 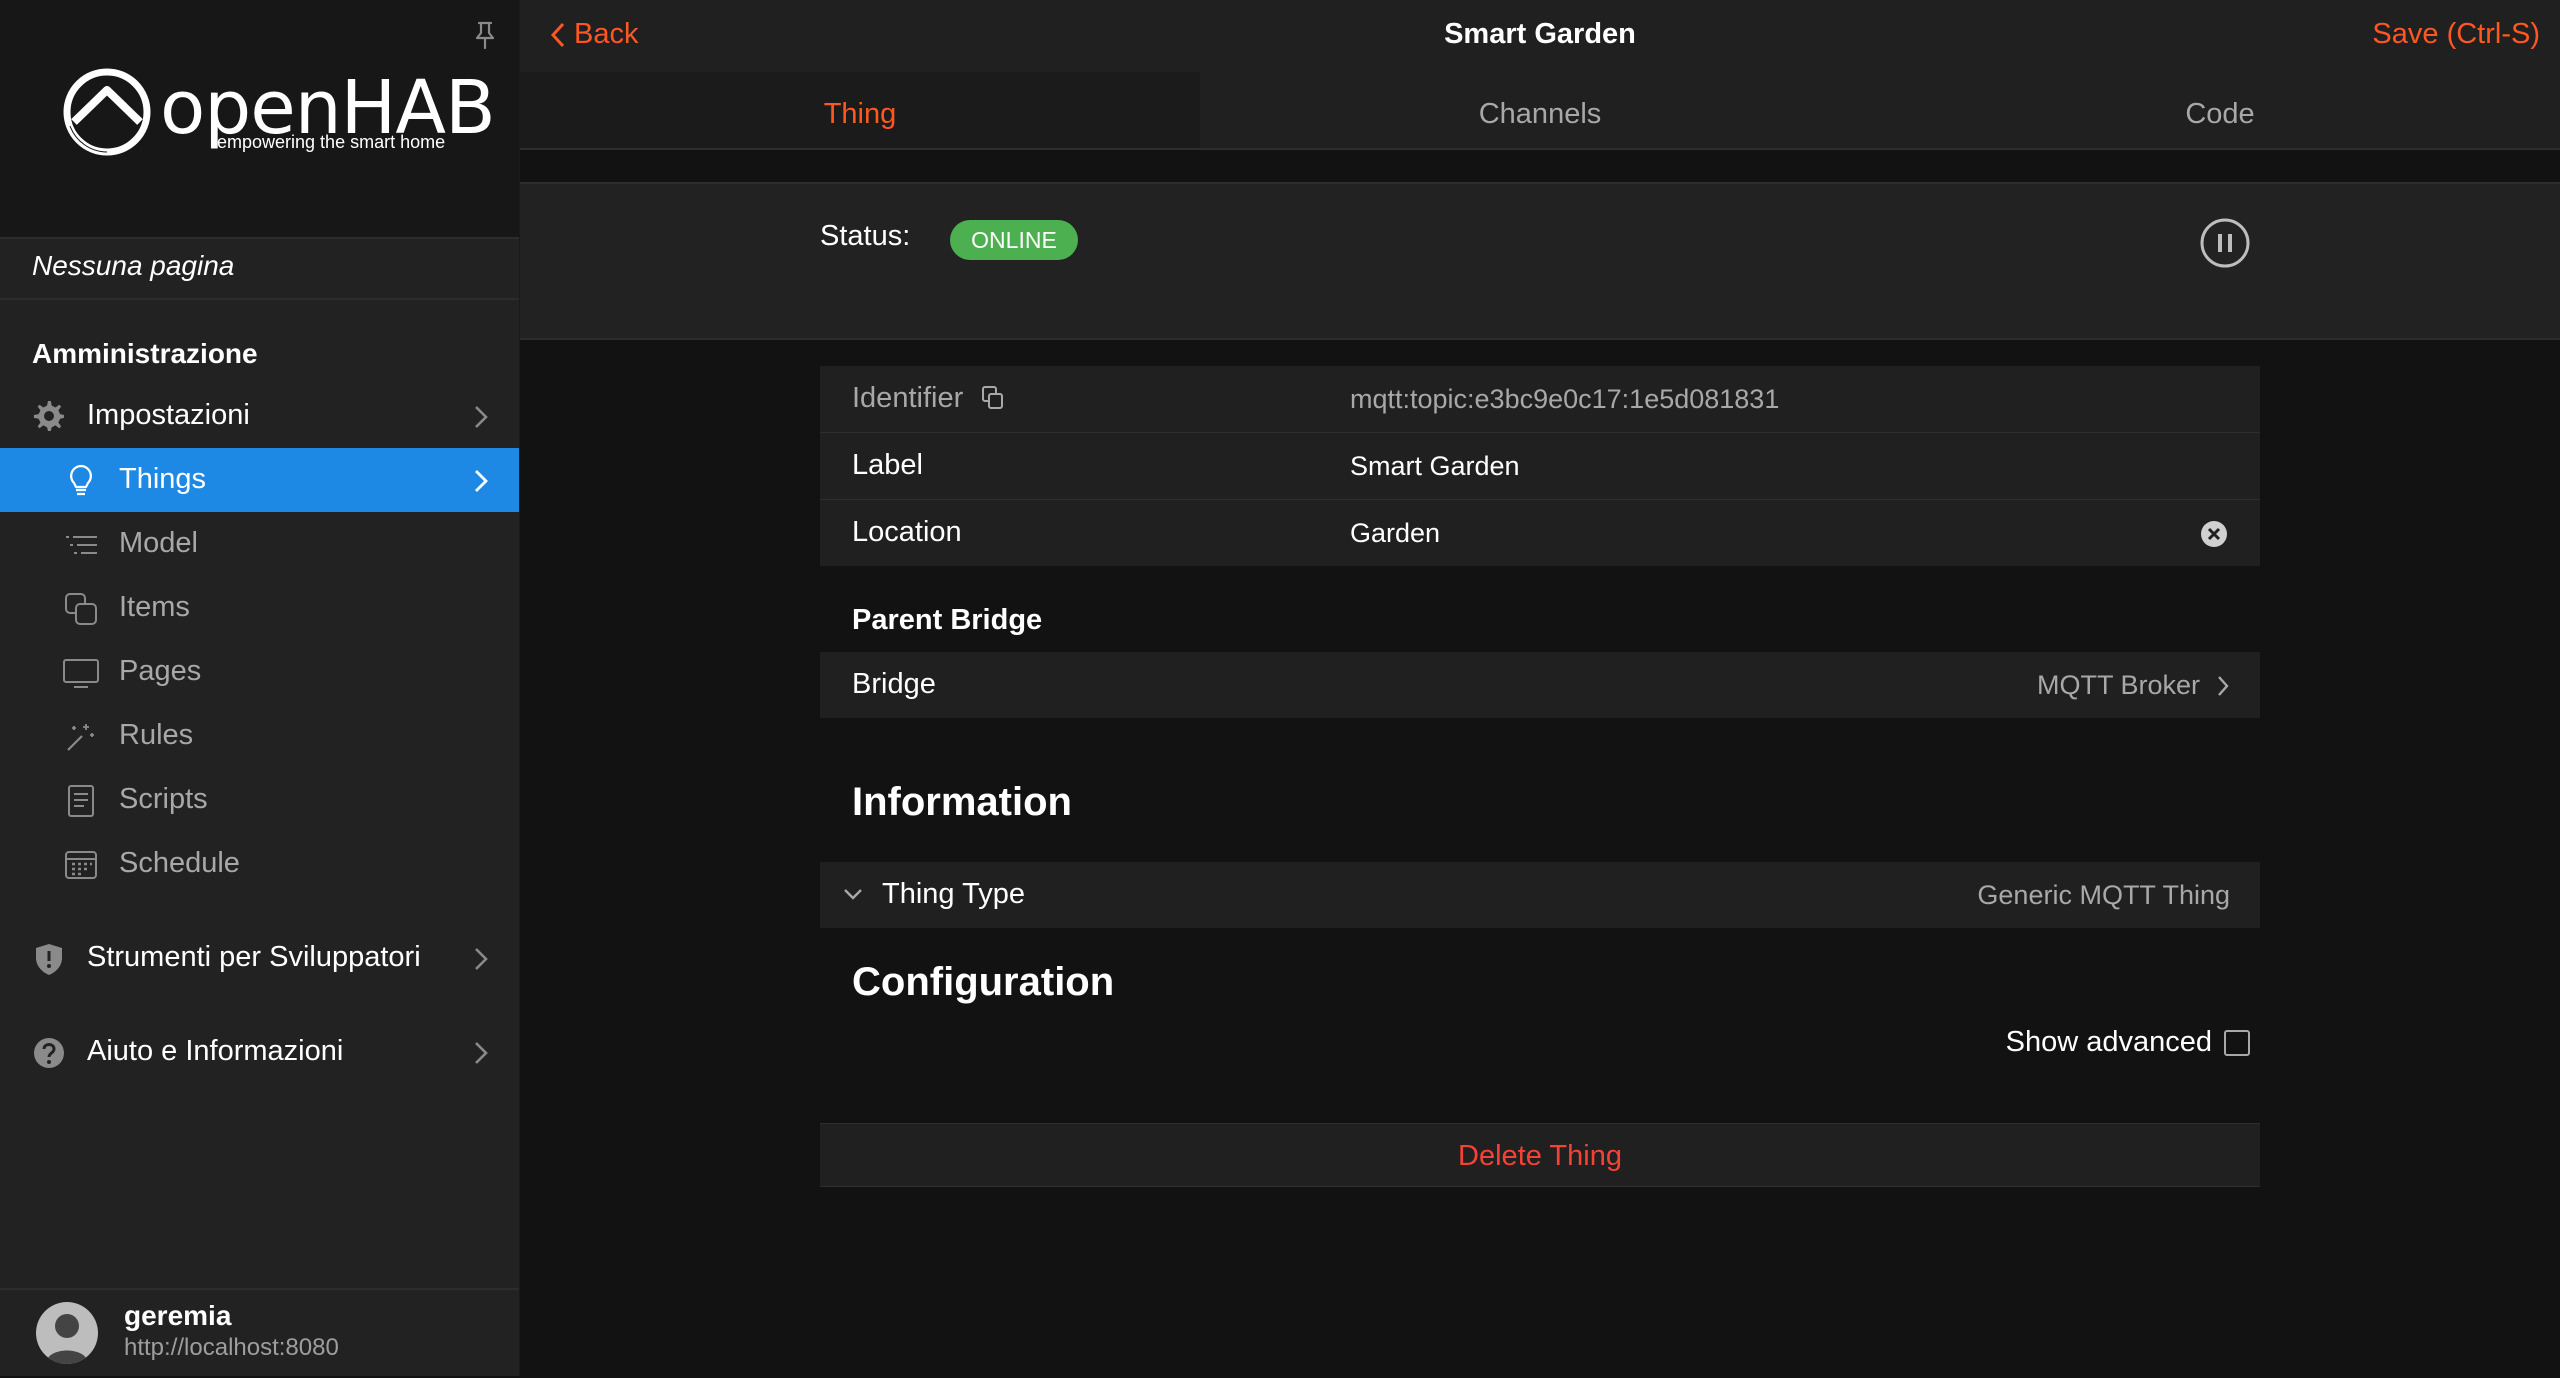 What do you see at coordinates (865, 236) in the screenshot?
I see `status-label: Status:` at bounding box center [865, 236].